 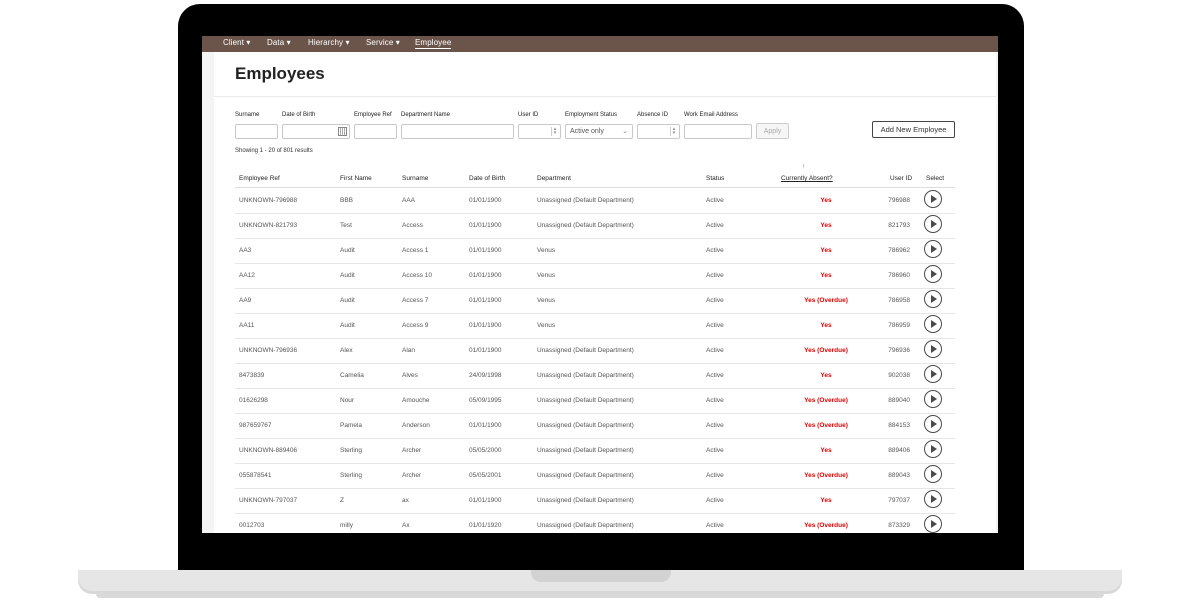 What do you see at coordinates (457, 131) in the screenshot?
I see `department-input` at bounding box center [457, 131].